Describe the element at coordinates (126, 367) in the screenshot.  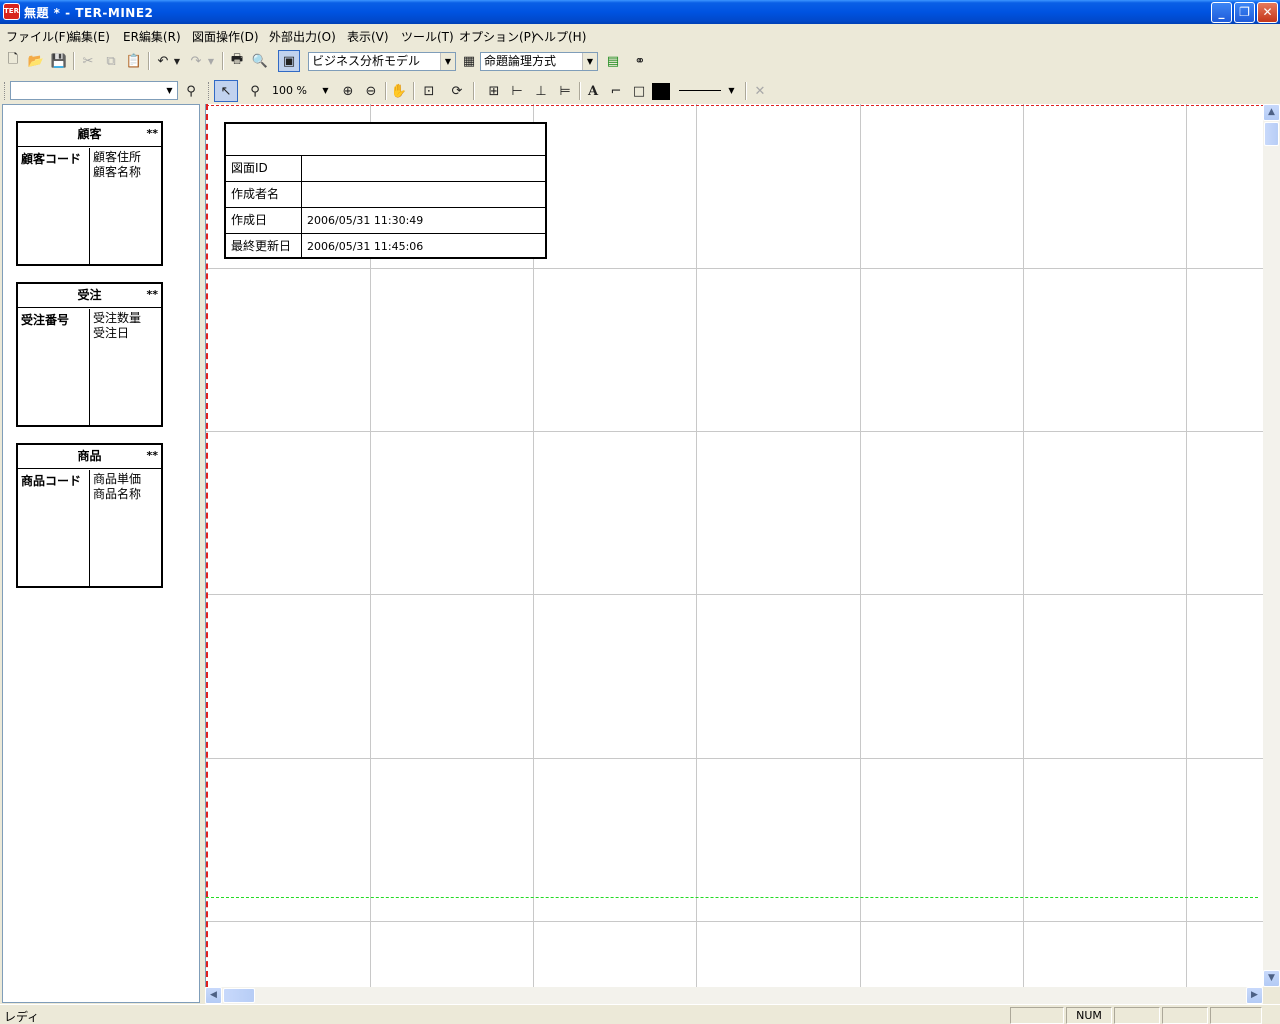
I see `entity-attributes: 受注数量 受注日` at that location.